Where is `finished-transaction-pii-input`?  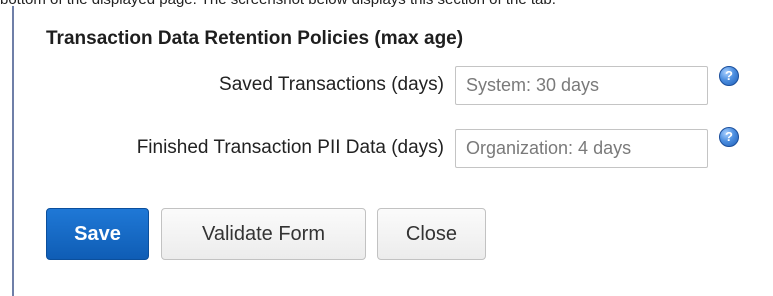 finished-transaction-pii-input is located at coordinates (581, 148).